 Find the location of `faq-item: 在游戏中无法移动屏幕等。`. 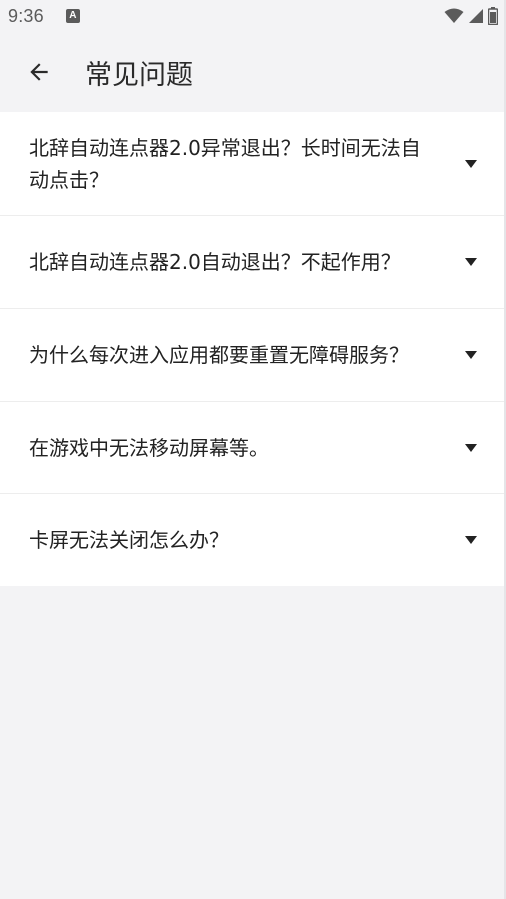

faq-item: 在游戏中无法移动屏幕等。 is located at coordinates (252, 448).